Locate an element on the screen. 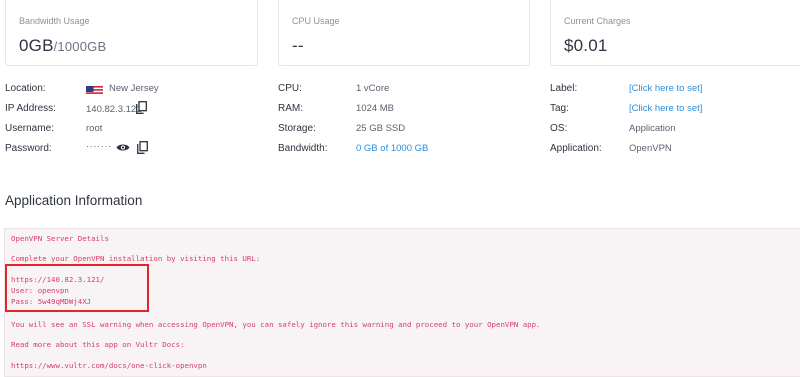 This screenshot has width=800, height=377. bandwidth-link: 0 GB of 1000 GB is located at coordinates (392, 148).